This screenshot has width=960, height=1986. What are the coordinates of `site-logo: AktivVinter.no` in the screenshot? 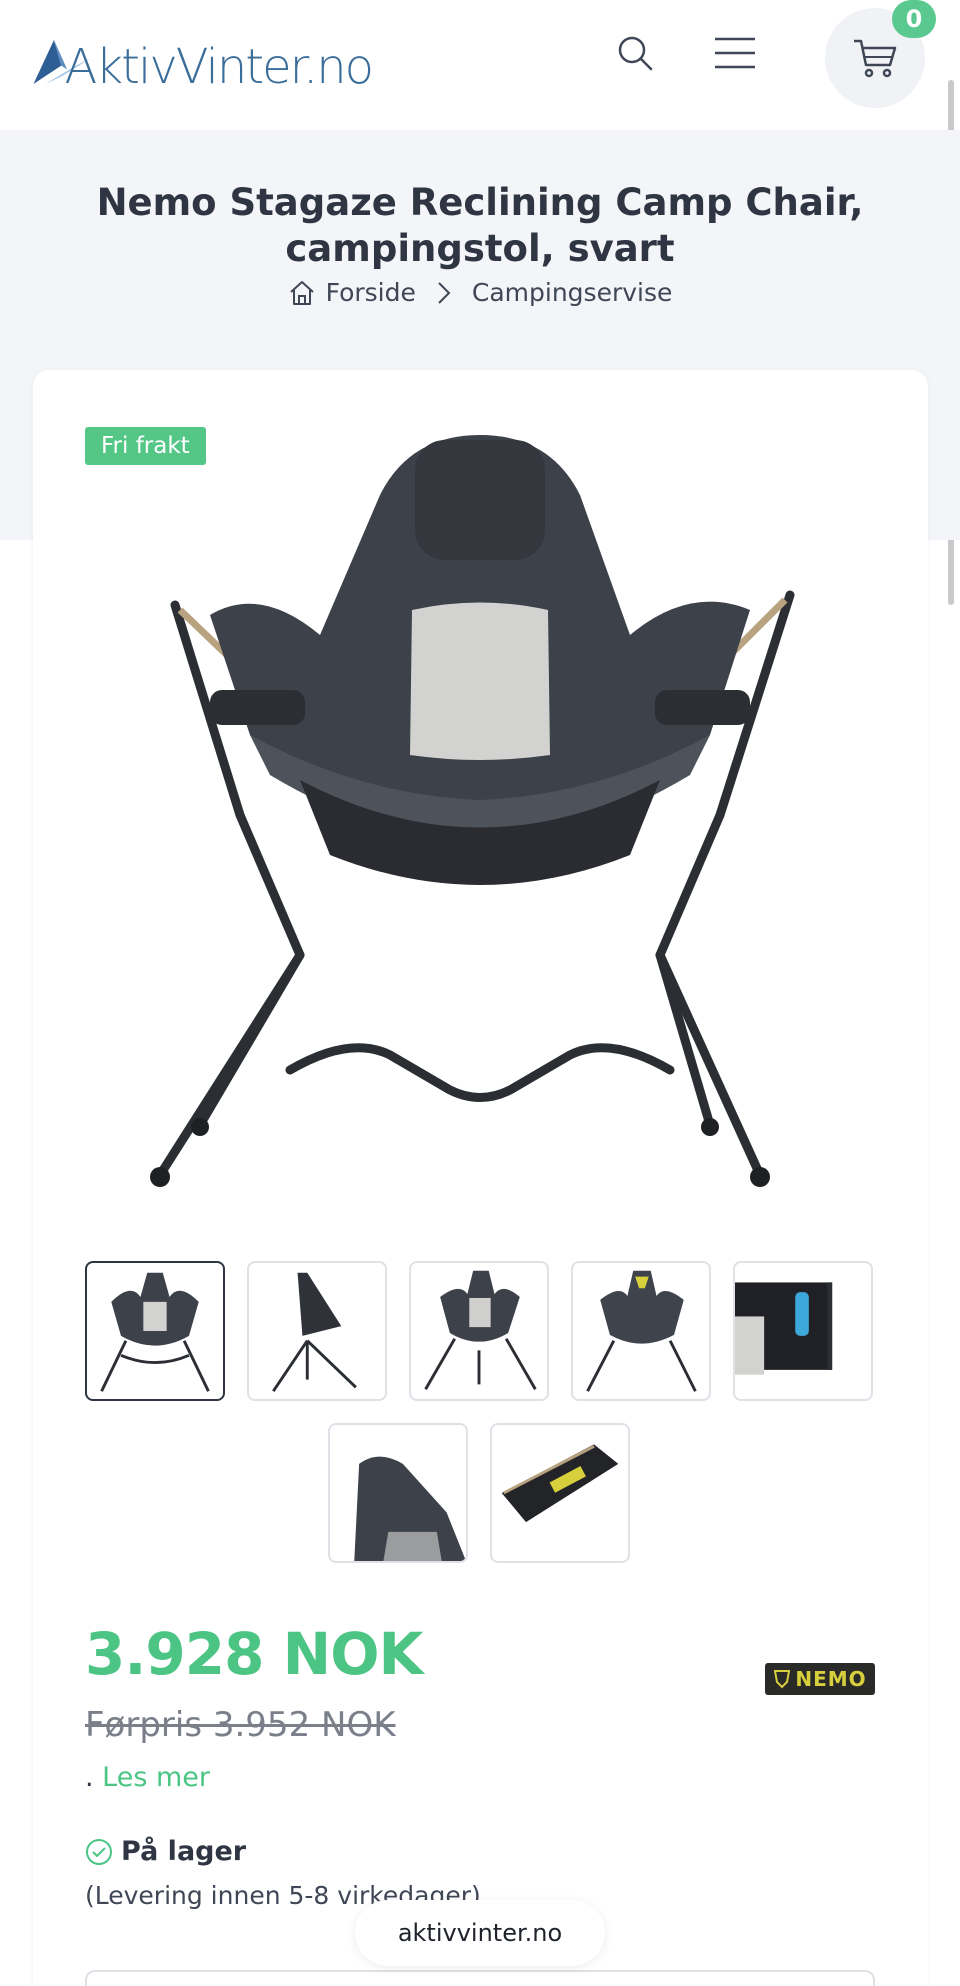 It's located at (203, 59).